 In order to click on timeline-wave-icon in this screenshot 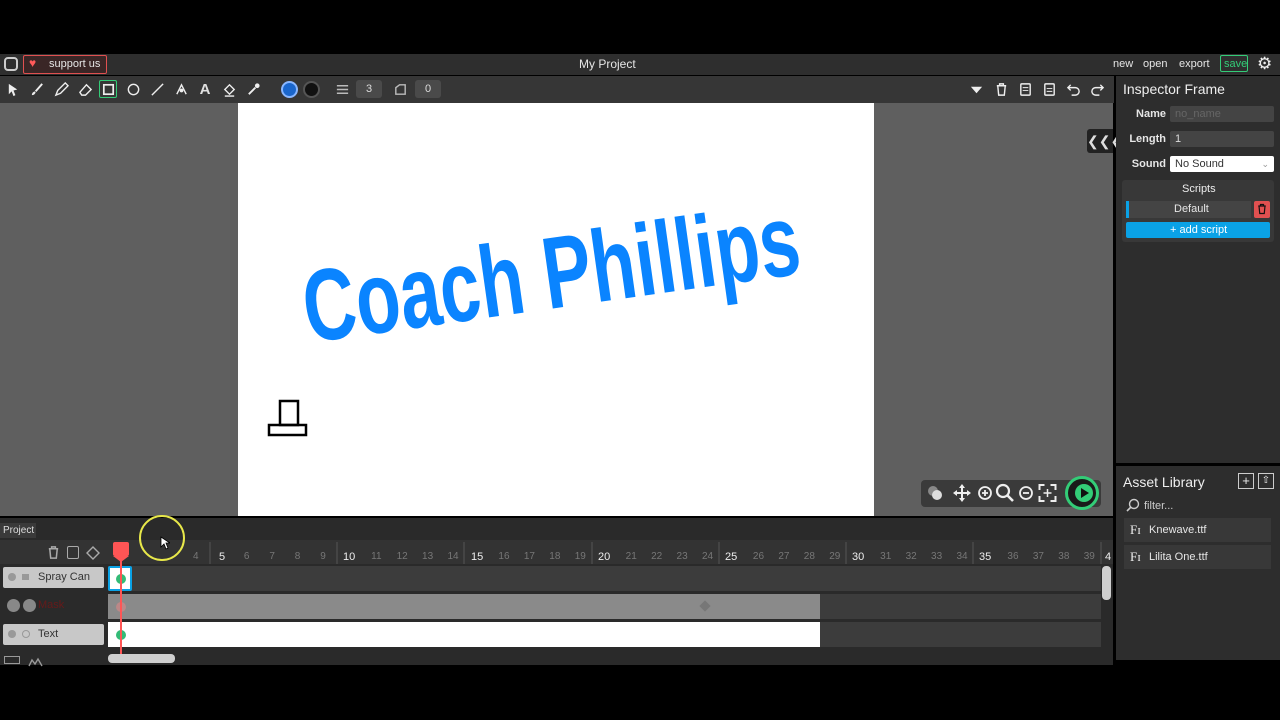, I will do `click(36, 660)`.